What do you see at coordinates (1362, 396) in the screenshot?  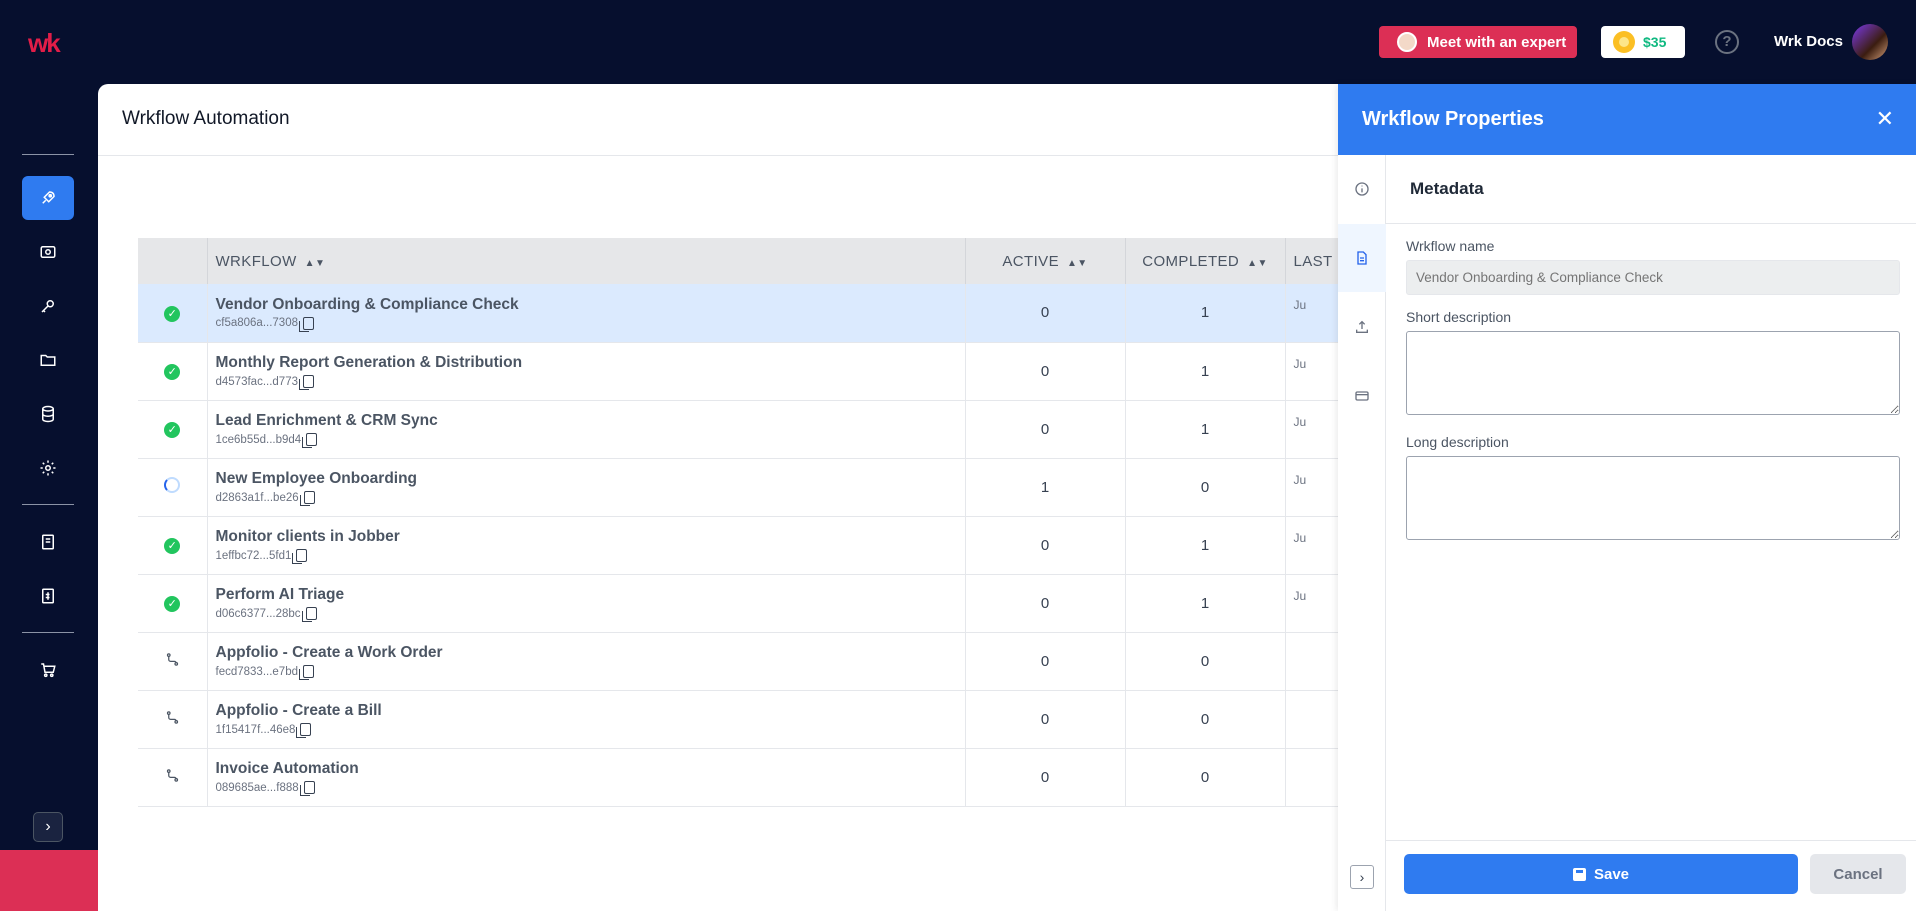 I see `rail-item-billing` at bounding box center [1362, 396].